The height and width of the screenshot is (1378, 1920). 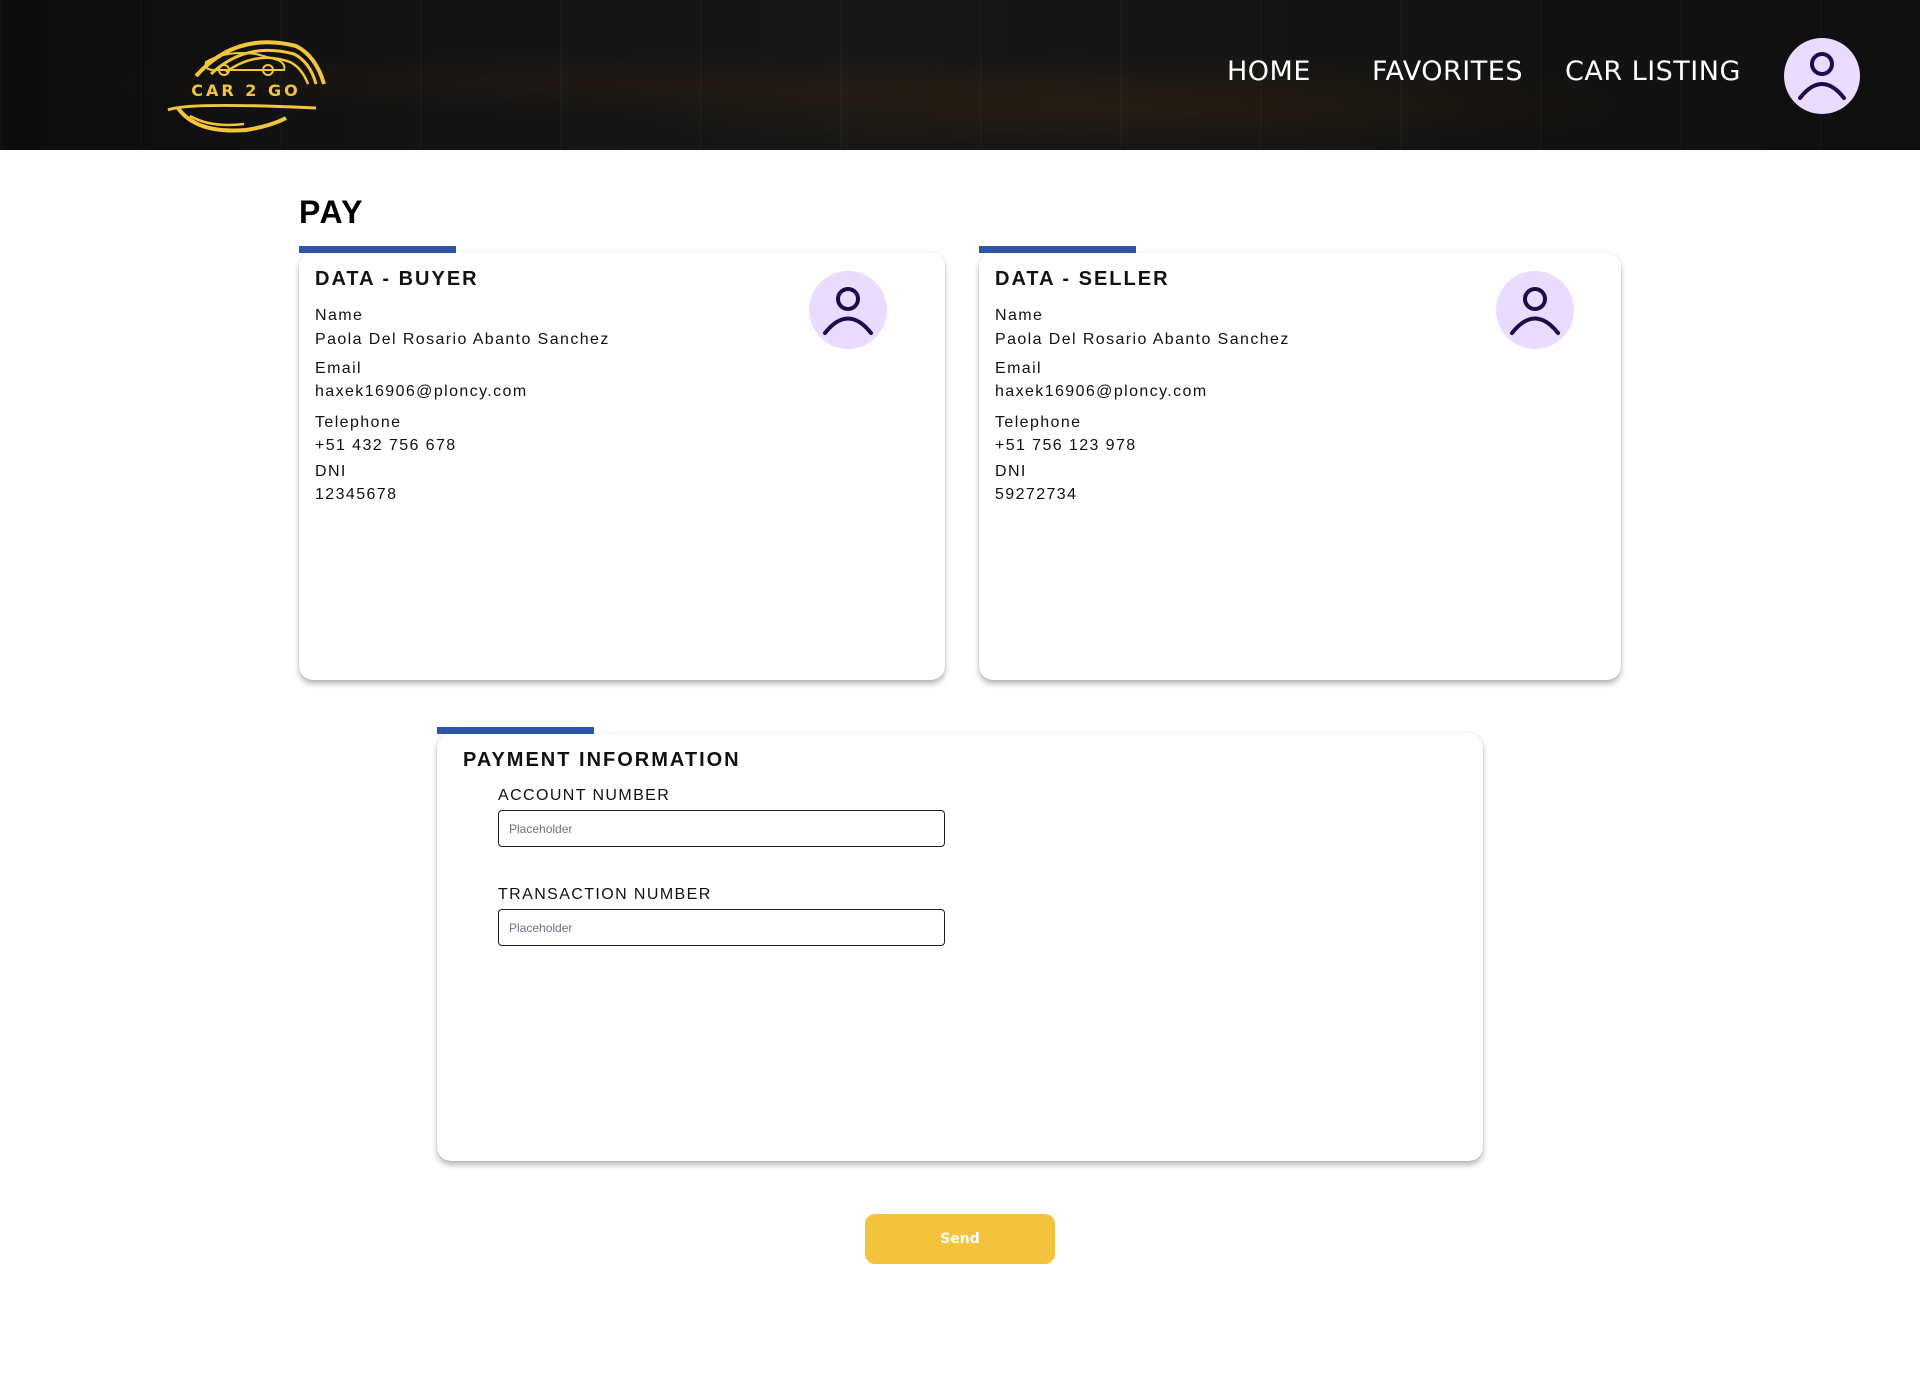 I want to click on account-number-label: ACCOUNT NUMBER, so click(x=584, y=795).